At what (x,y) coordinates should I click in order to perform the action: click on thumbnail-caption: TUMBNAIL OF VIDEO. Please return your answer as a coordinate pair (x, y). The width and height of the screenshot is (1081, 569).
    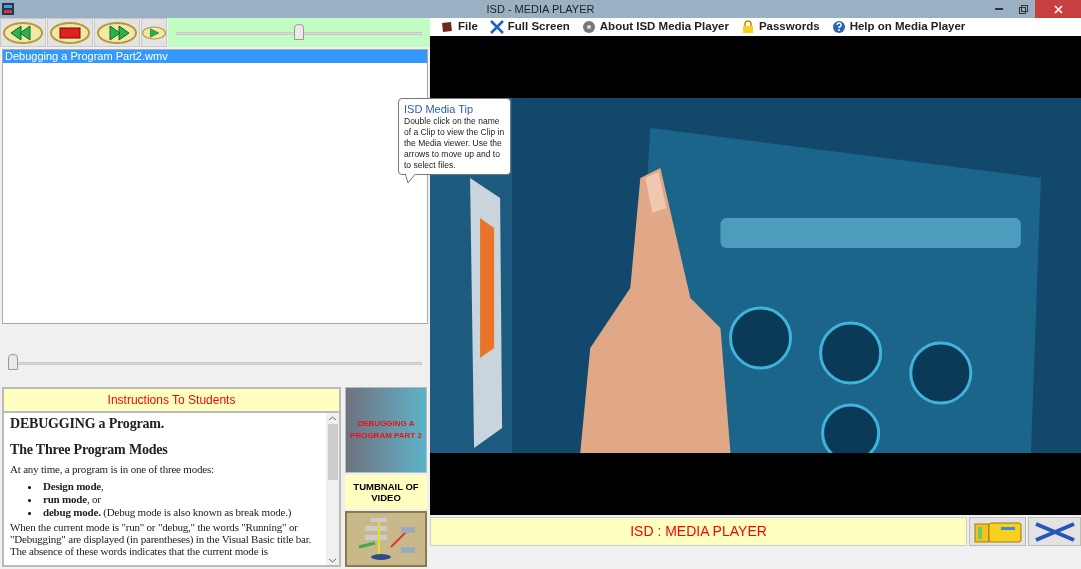
    Looking at the image, I should click on (386, 492).